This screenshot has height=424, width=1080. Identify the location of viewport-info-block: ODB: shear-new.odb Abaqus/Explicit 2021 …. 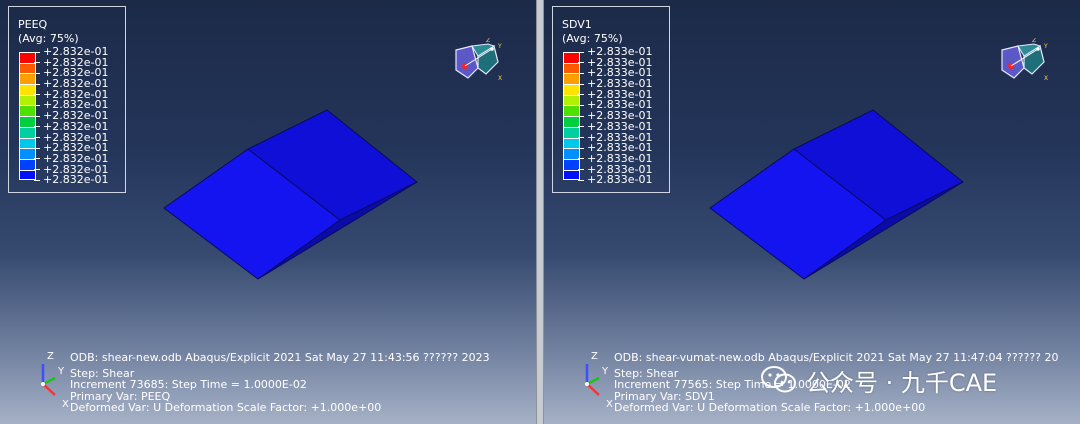
(280, 383).